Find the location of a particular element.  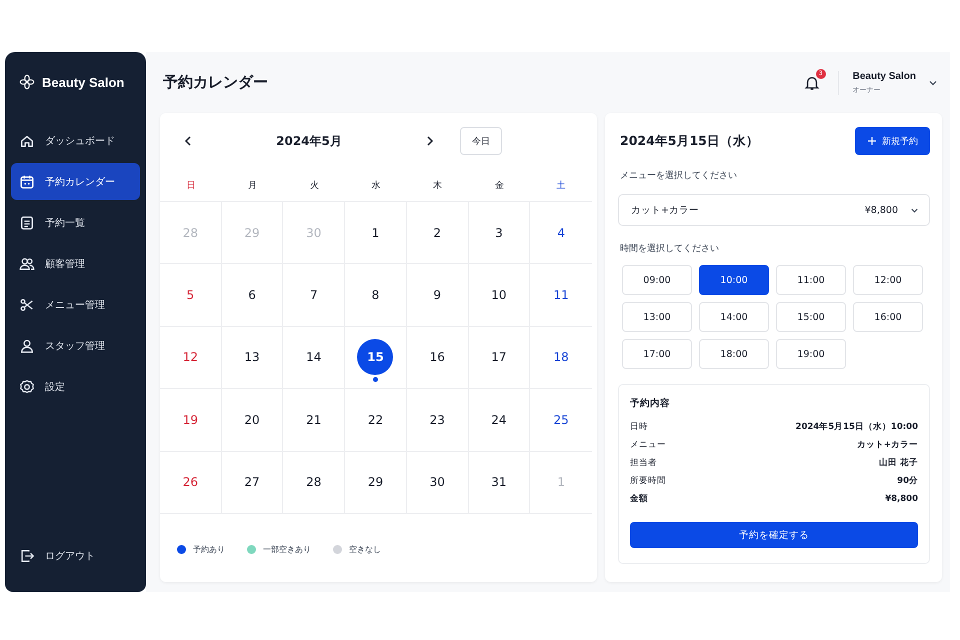

calendar-day: 15 is located at coordinates (376, 358).